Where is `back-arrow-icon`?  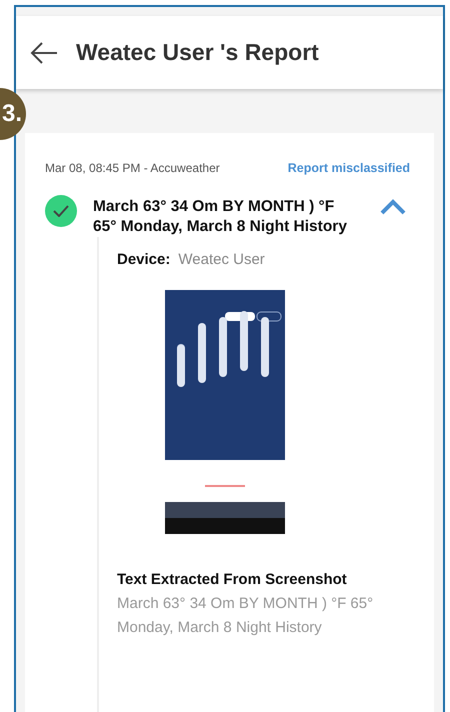
back-arrow-icon is located at coordinates (44, 53).